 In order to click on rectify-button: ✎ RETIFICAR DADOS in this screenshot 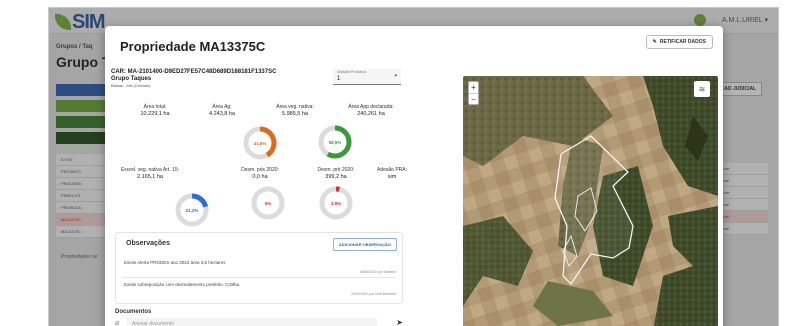, I will do `click(679, 42)`.